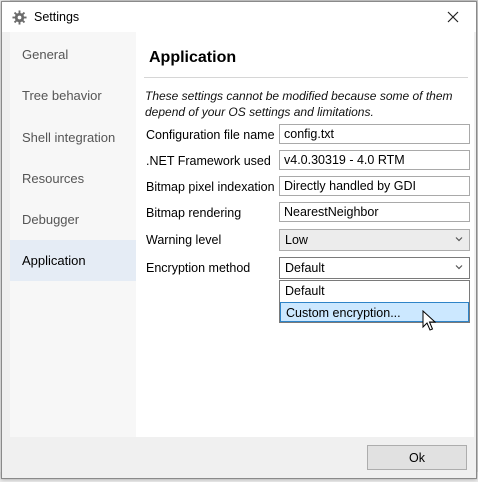 The image size is (478, 482). I want to click on sidebar-item-shell-integration: Shell integration, so click(73, 137).